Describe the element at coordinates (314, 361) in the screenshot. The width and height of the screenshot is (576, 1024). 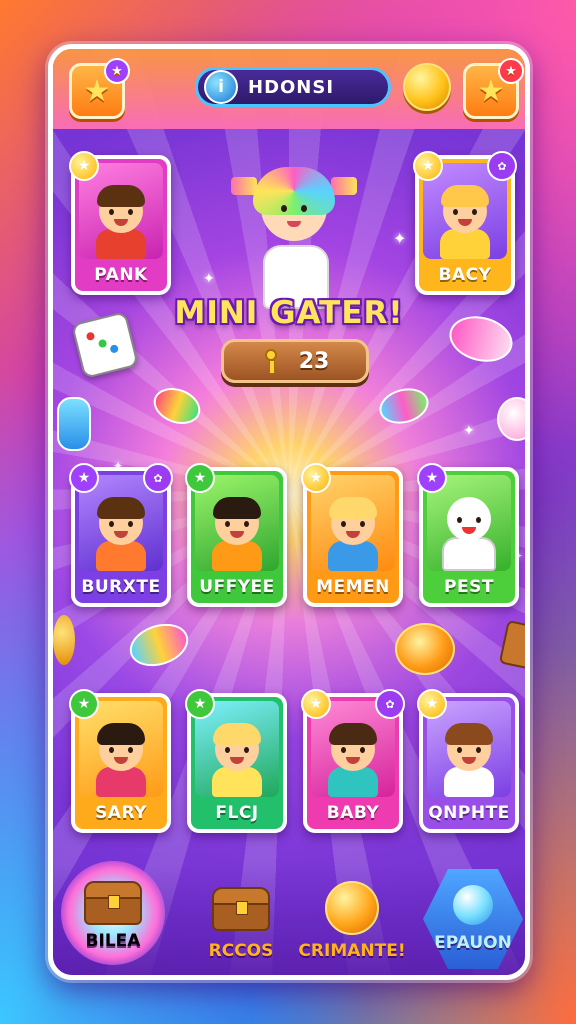
I see `score-value: 23` at that location.